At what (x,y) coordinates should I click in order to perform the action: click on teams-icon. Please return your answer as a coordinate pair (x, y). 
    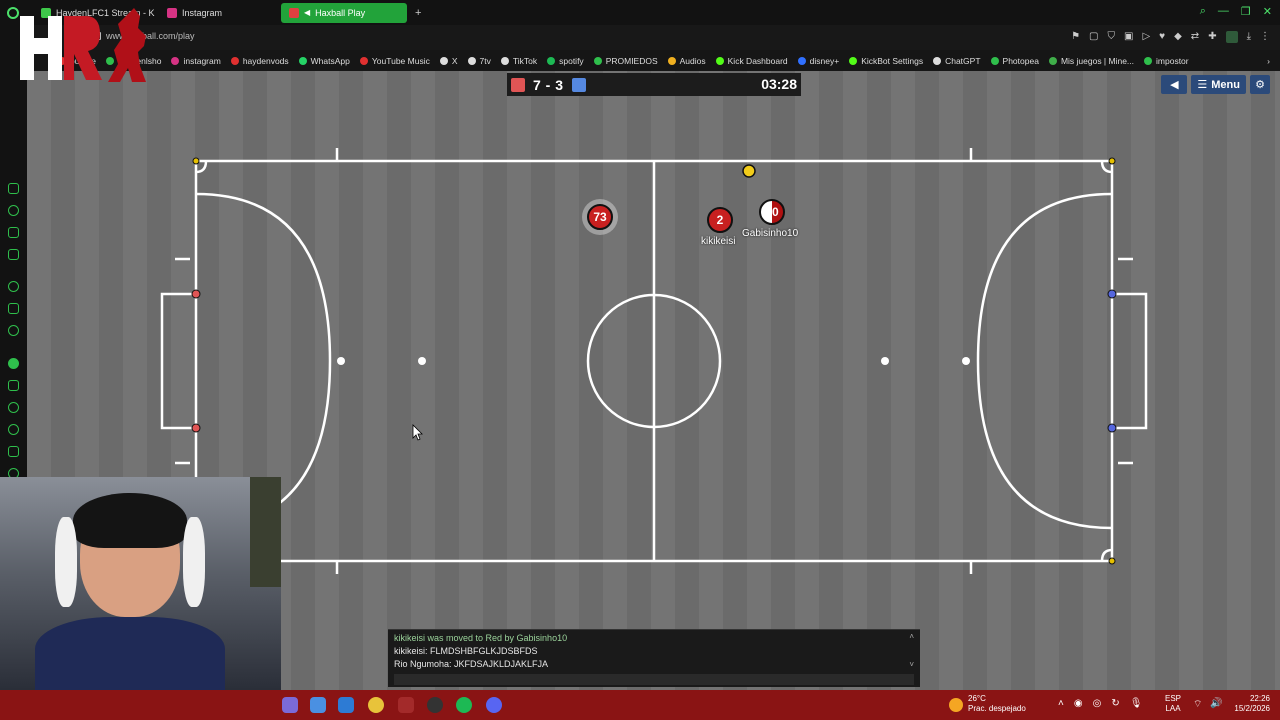
    Looking at the image, I should click on (290, 705).